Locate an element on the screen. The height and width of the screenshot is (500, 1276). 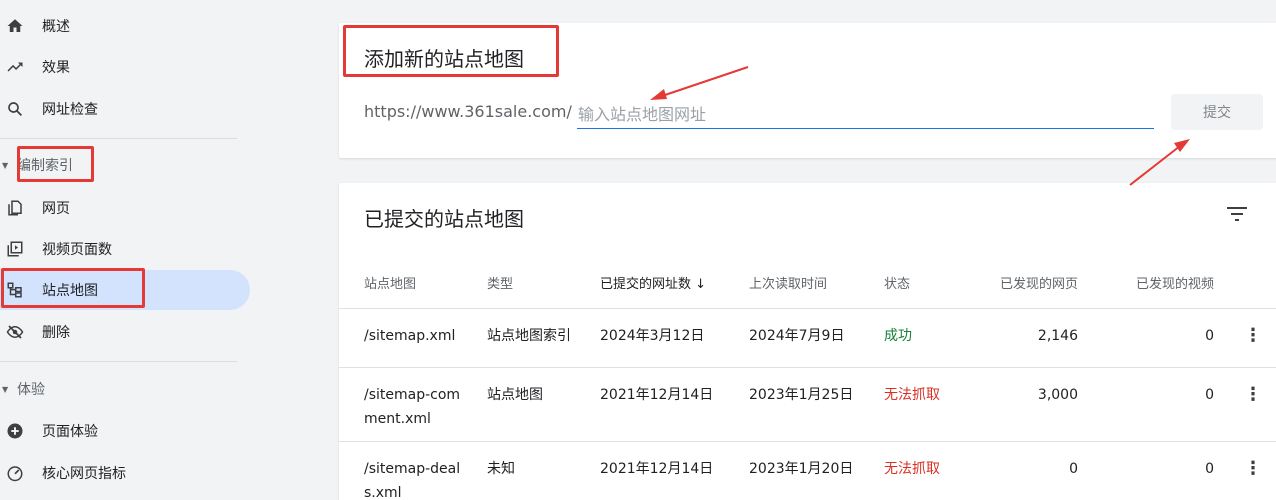
filter-icon is located at coordinates (1237, 214).